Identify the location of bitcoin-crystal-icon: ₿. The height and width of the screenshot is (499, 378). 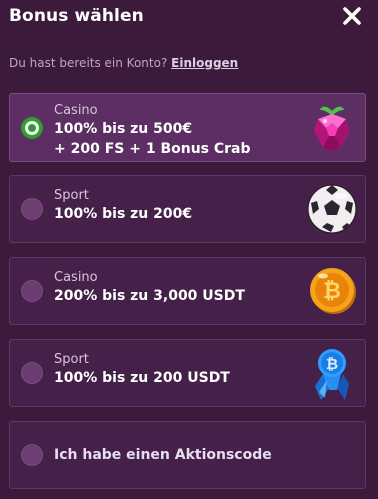
(332, 374).